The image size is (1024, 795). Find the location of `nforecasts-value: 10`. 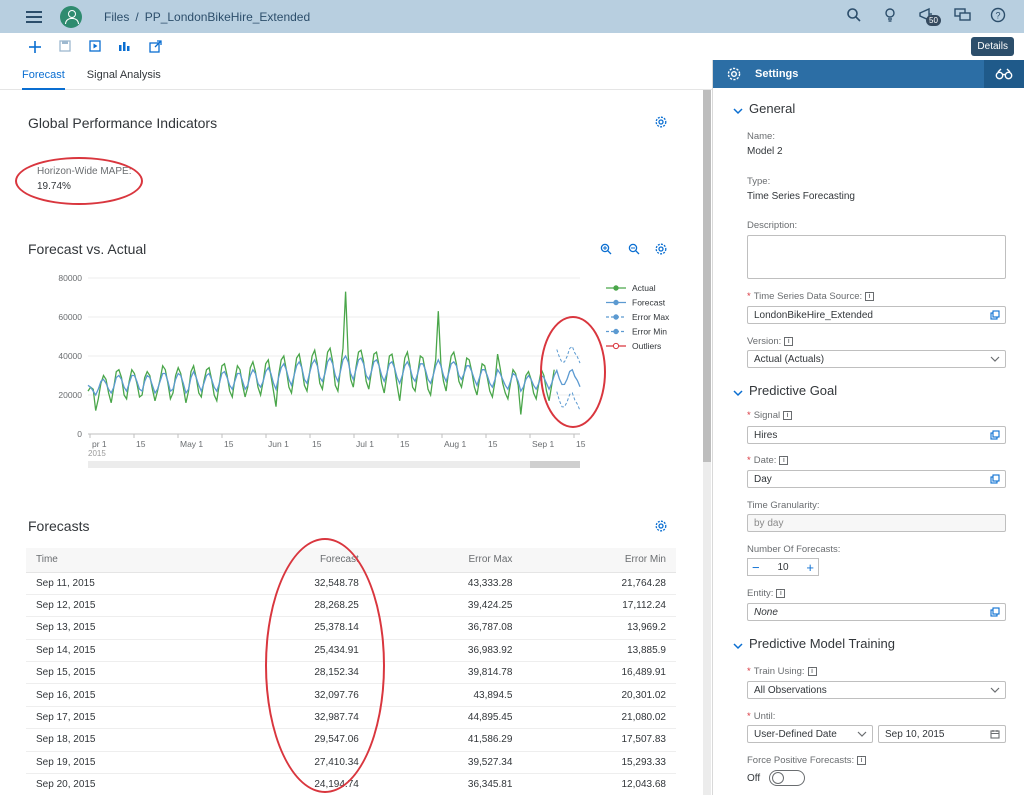

nforecasts-value: 10 is located at coordinates (783, 567).